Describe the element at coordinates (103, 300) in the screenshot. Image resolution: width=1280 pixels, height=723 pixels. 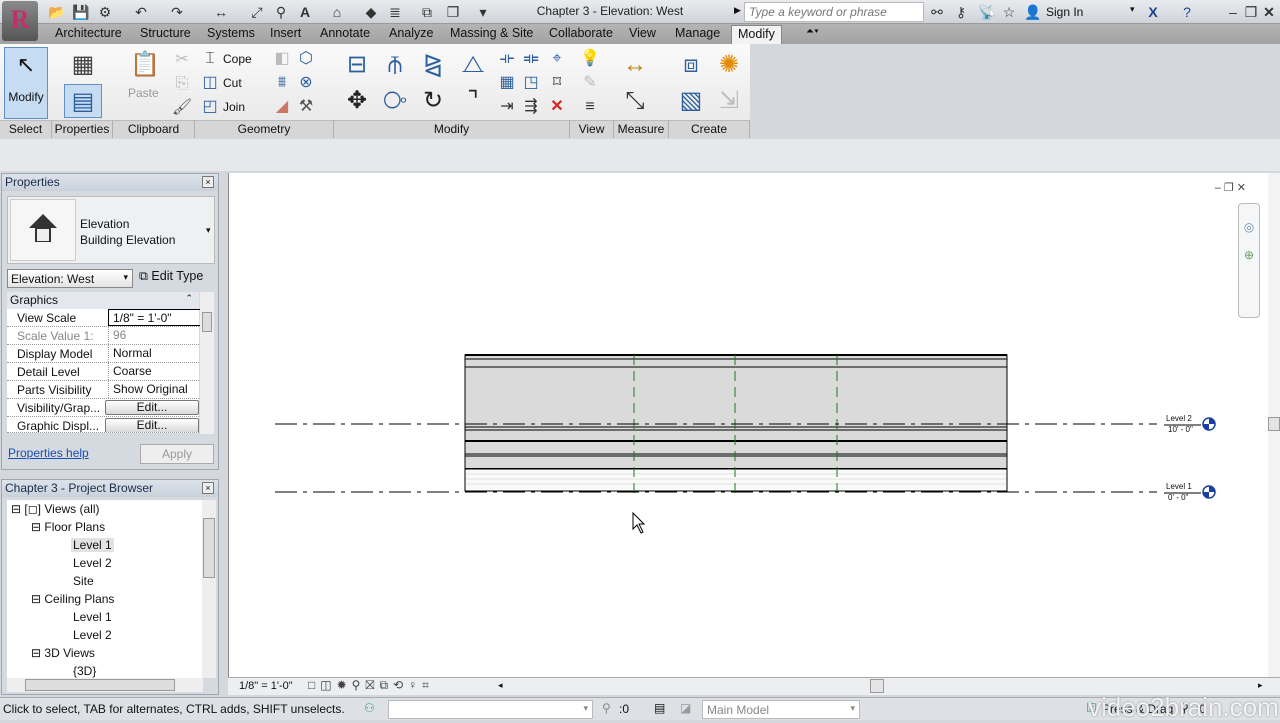
I see `graphics-group-header: Graphics ⌃` at that location.